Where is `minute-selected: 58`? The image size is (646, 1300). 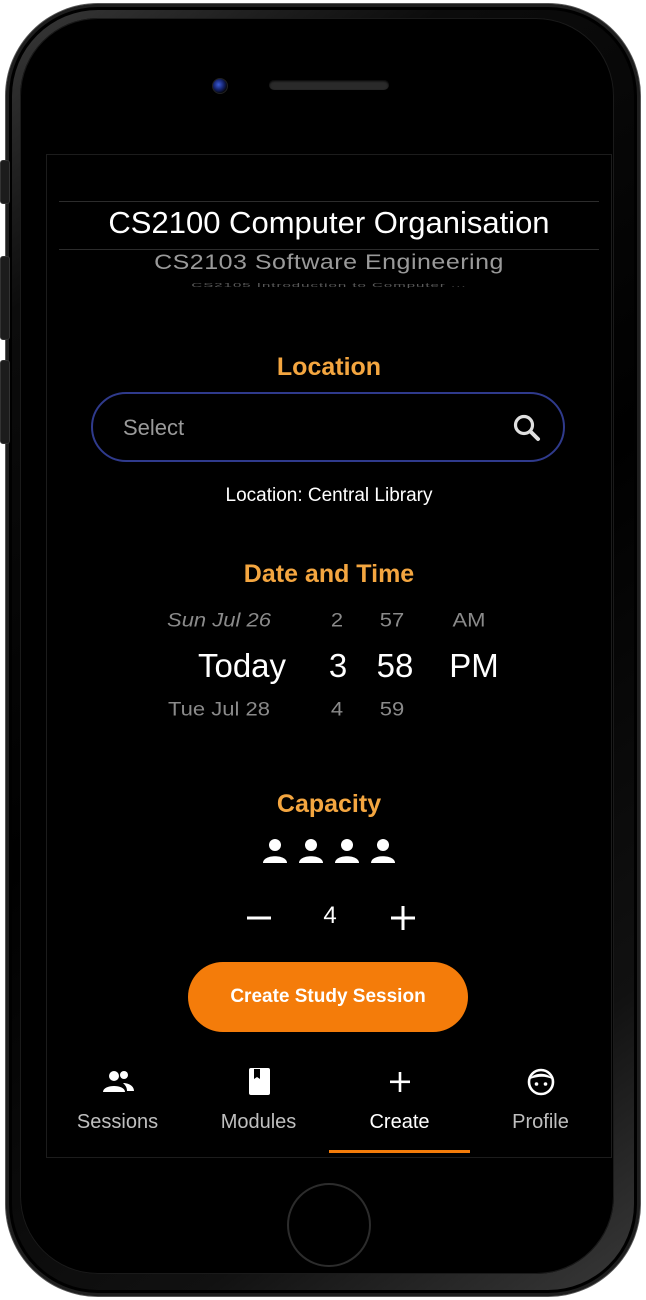
minute-selected: 58 is located at coordinates (395, 666).